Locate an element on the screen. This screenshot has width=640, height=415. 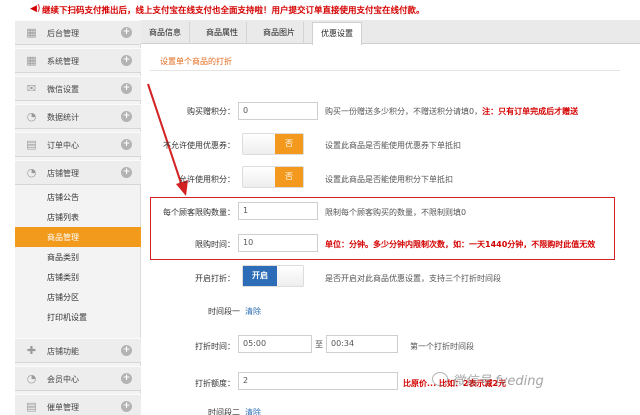
toggle-on-label: 开启 is located at coordinates (260, 276).